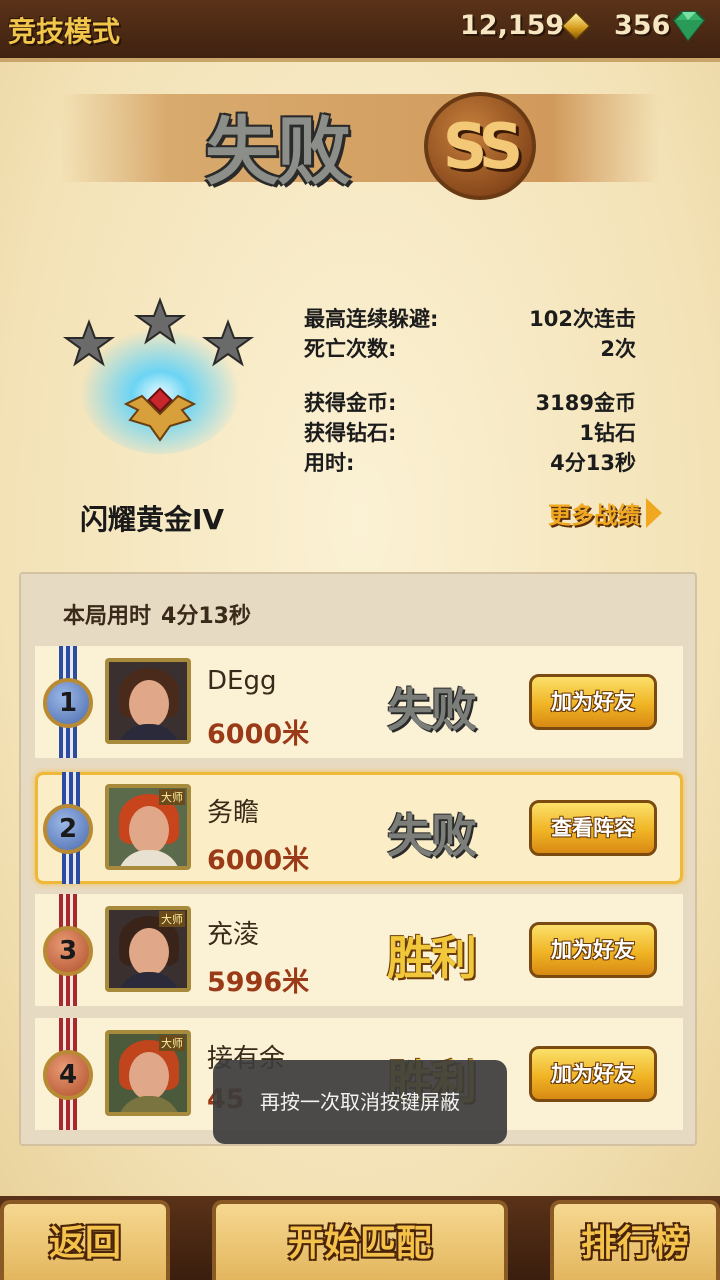 The height and width of the screenshot is (1280, 720). I want to click on grade-seal: SS, so click(480, 146).